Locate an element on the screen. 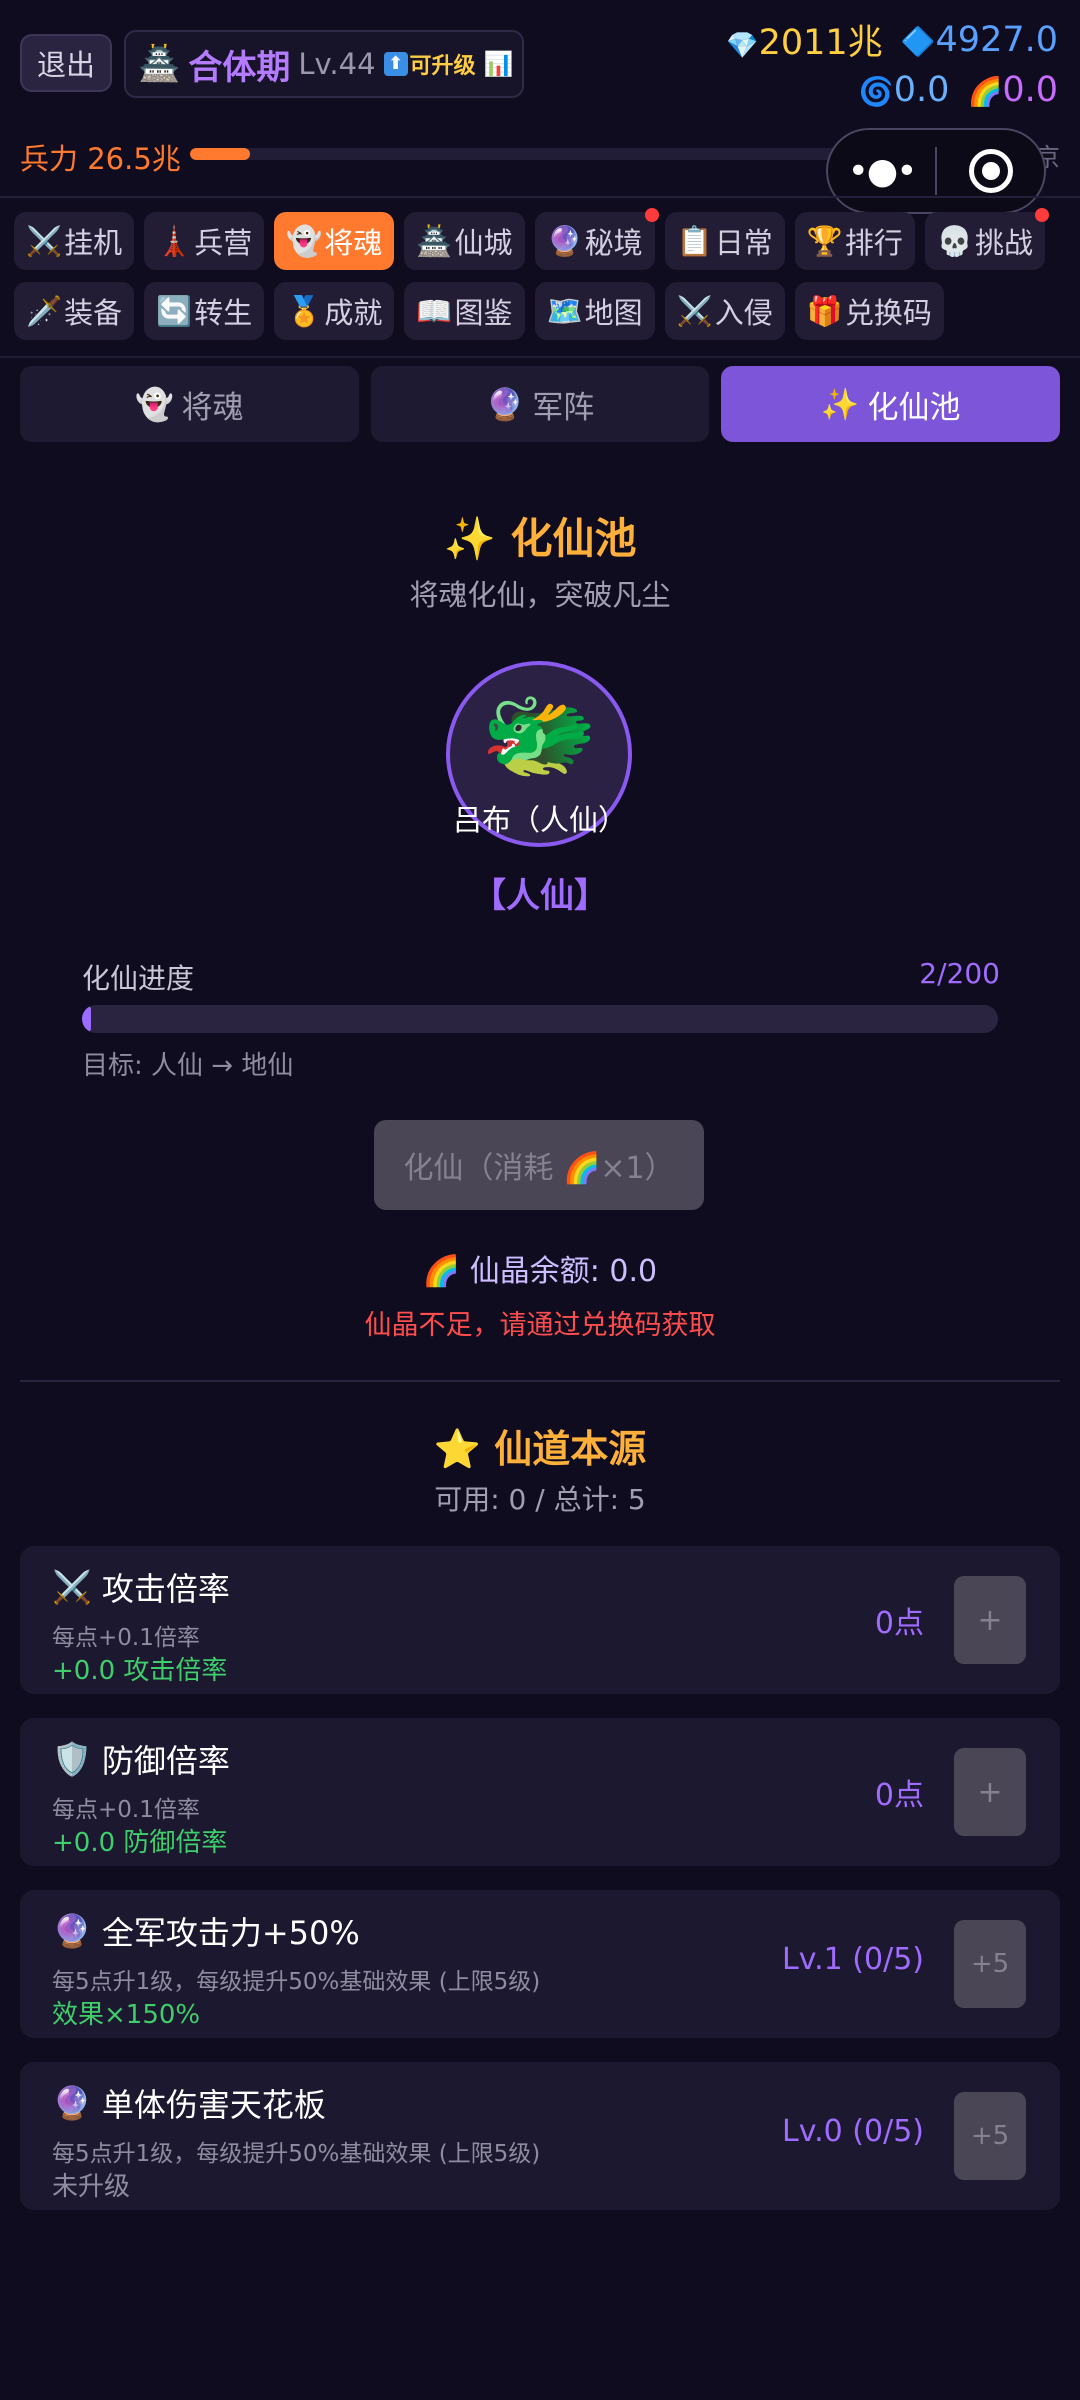 The height and width of the screenshot is (2400, 1080). nav-divider is located at coordinates (540, 357).